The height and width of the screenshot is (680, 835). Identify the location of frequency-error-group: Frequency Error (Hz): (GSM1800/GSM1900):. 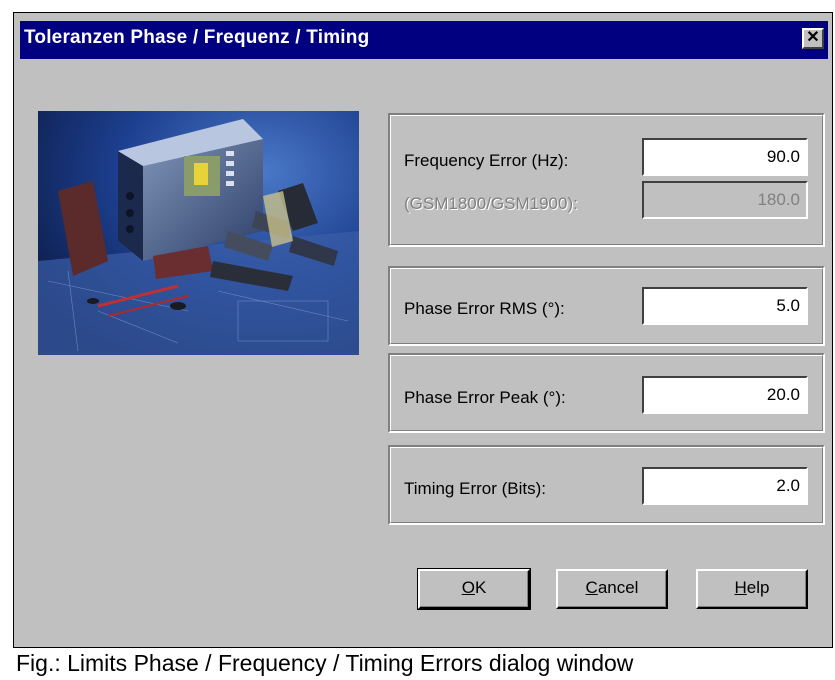
(606, 180).